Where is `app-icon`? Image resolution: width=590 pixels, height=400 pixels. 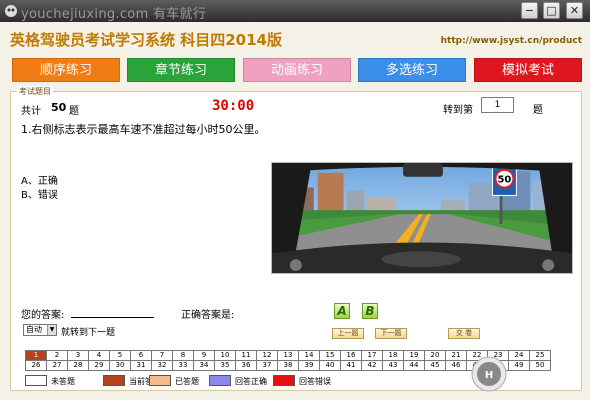 app-icon is located at coordinates (11, 11).